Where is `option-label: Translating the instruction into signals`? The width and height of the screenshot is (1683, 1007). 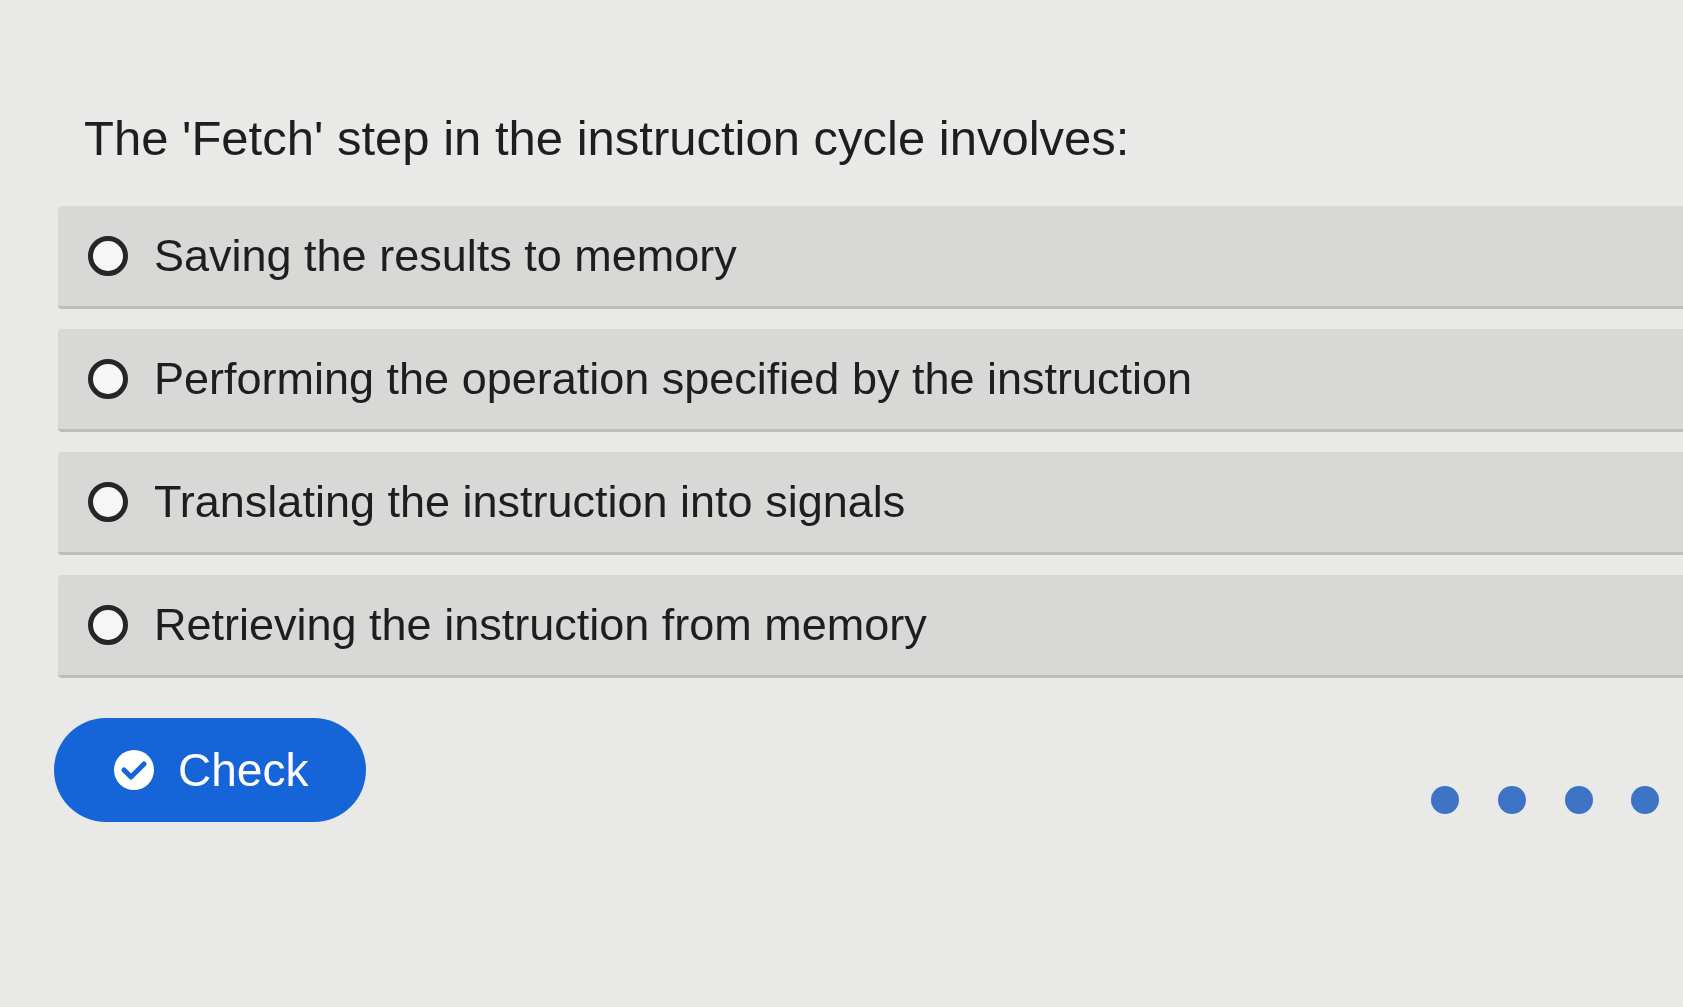
option-label: Translating the instruction into signals is located at coordinates (530, 502).